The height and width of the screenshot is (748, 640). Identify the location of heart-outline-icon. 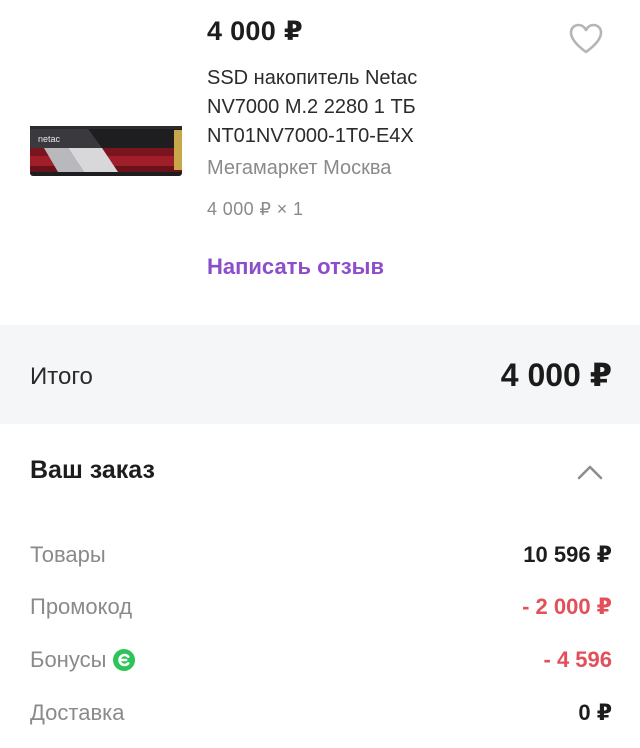
(586, 39).